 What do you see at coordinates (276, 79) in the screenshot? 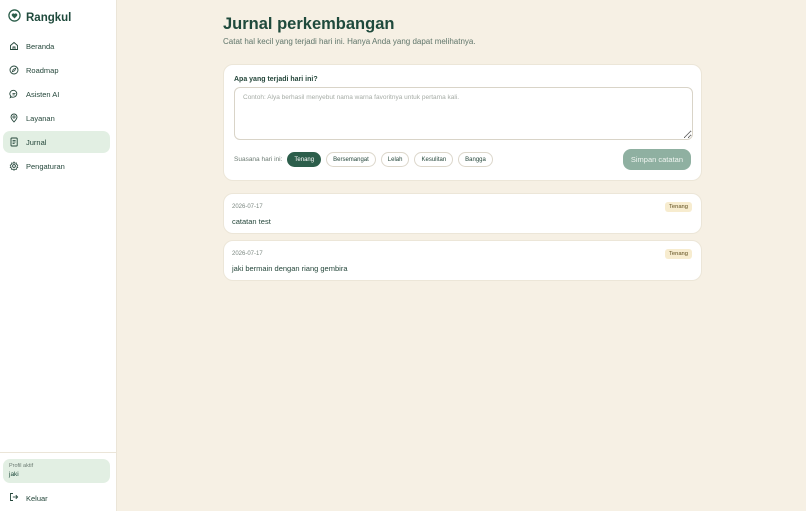
I see `note-question-label: Apa yang terjadi hari ini?` at bounding box center [276, 79].